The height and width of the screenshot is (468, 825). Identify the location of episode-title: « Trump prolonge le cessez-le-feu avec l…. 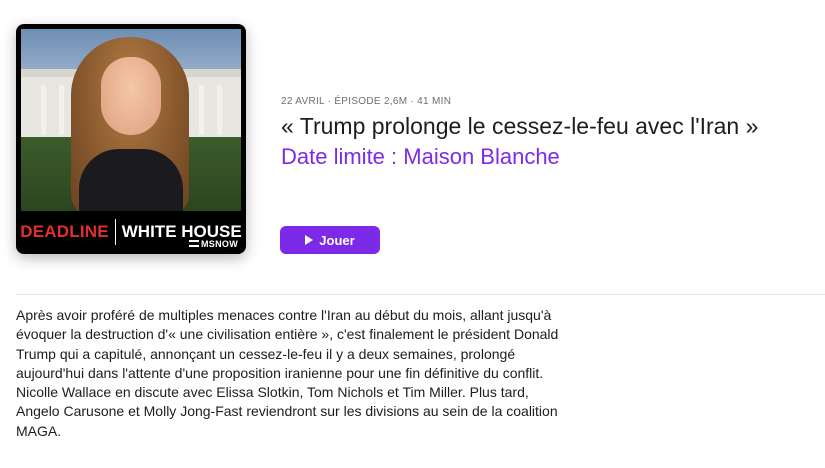
(520, 126).